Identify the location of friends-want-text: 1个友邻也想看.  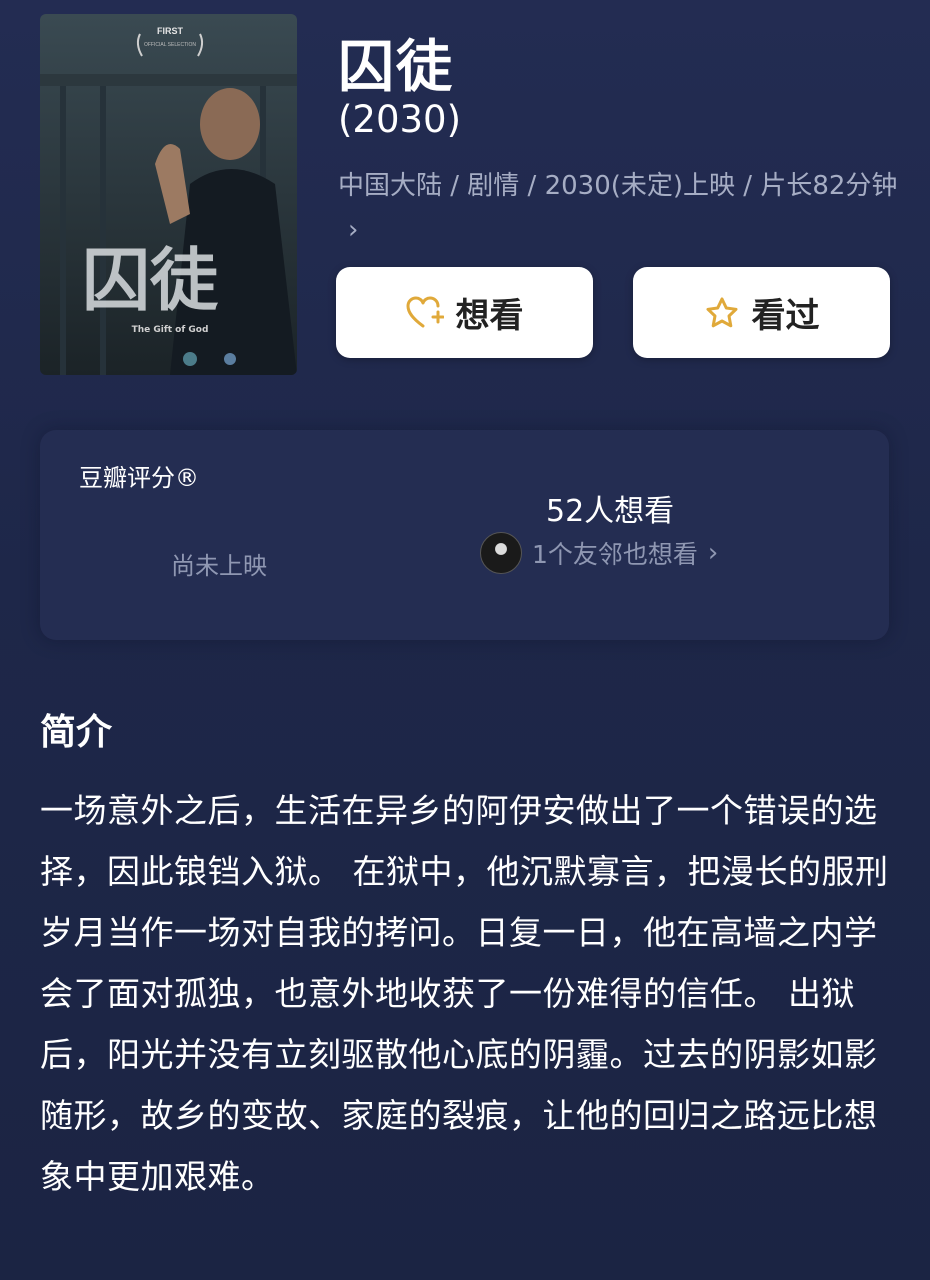
(615, 554).